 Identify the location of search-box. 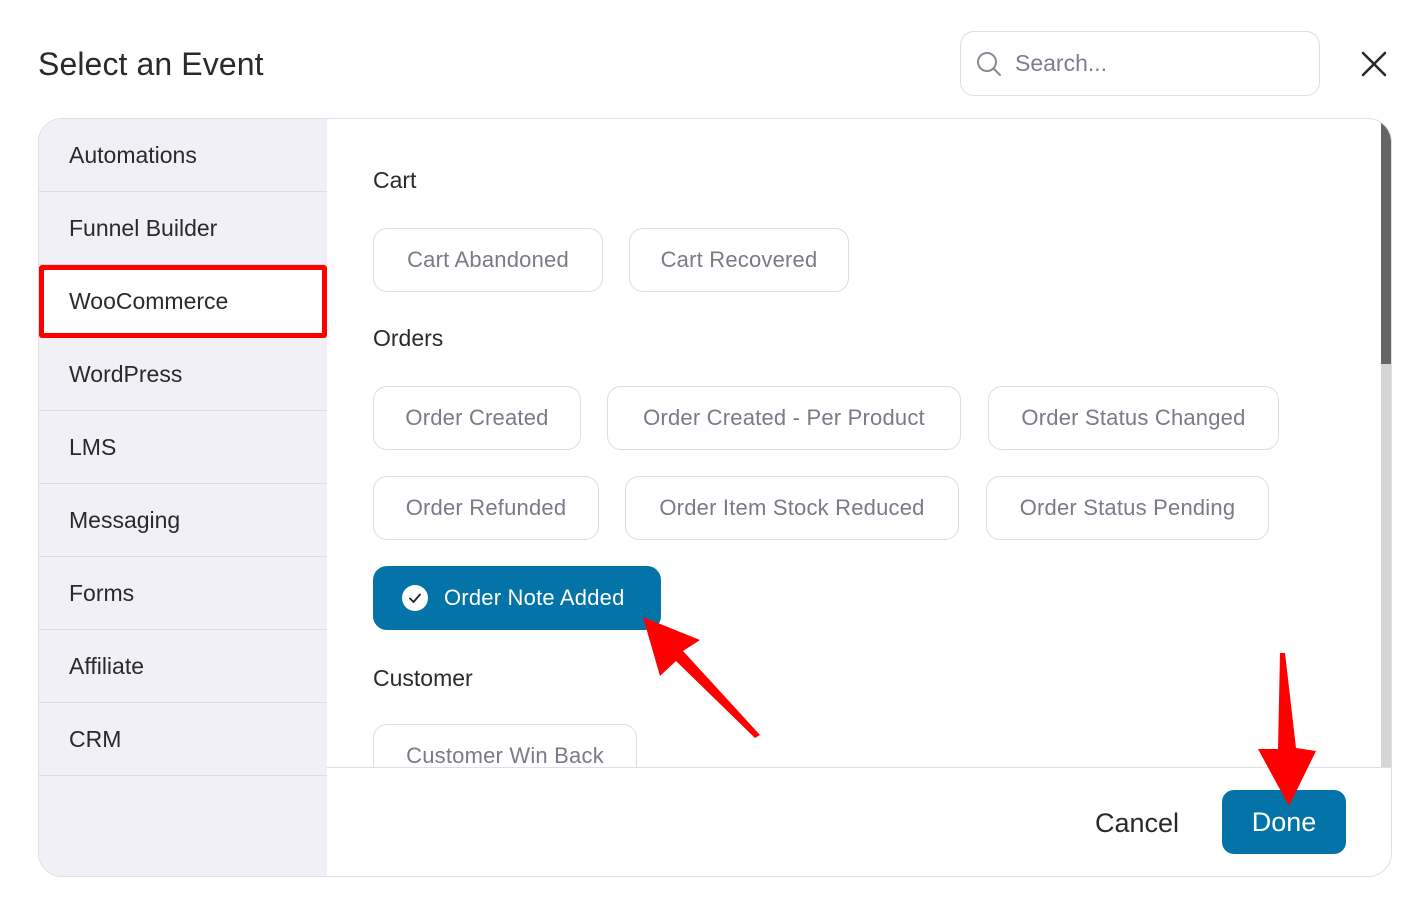
(1140, 63).